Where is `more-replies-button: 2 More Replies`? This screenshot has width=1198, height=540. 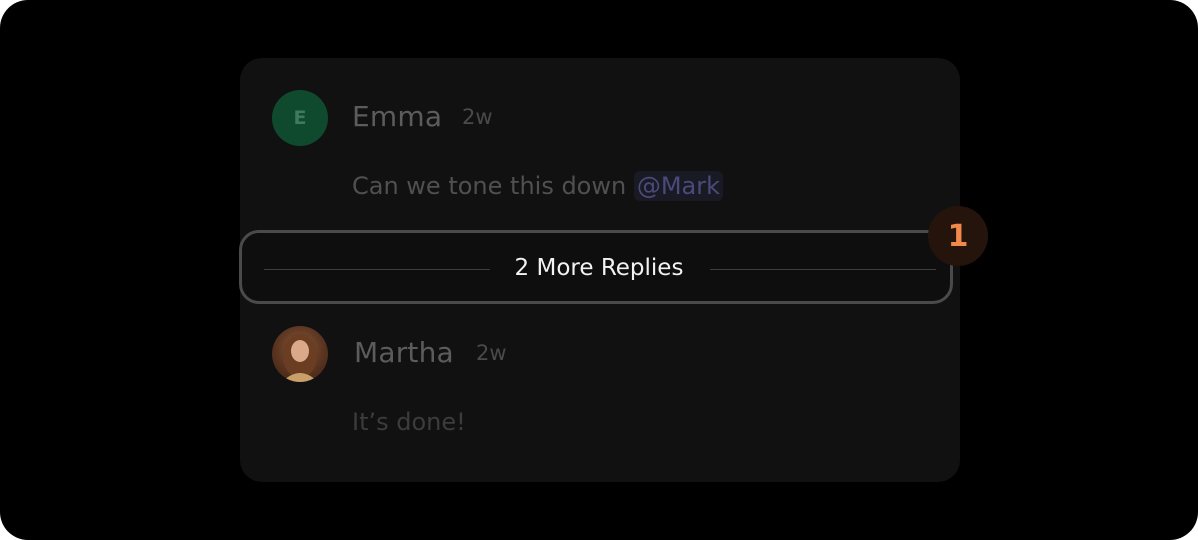 more-replies-button: 2 More Replies is located at coordinates (596, 267).